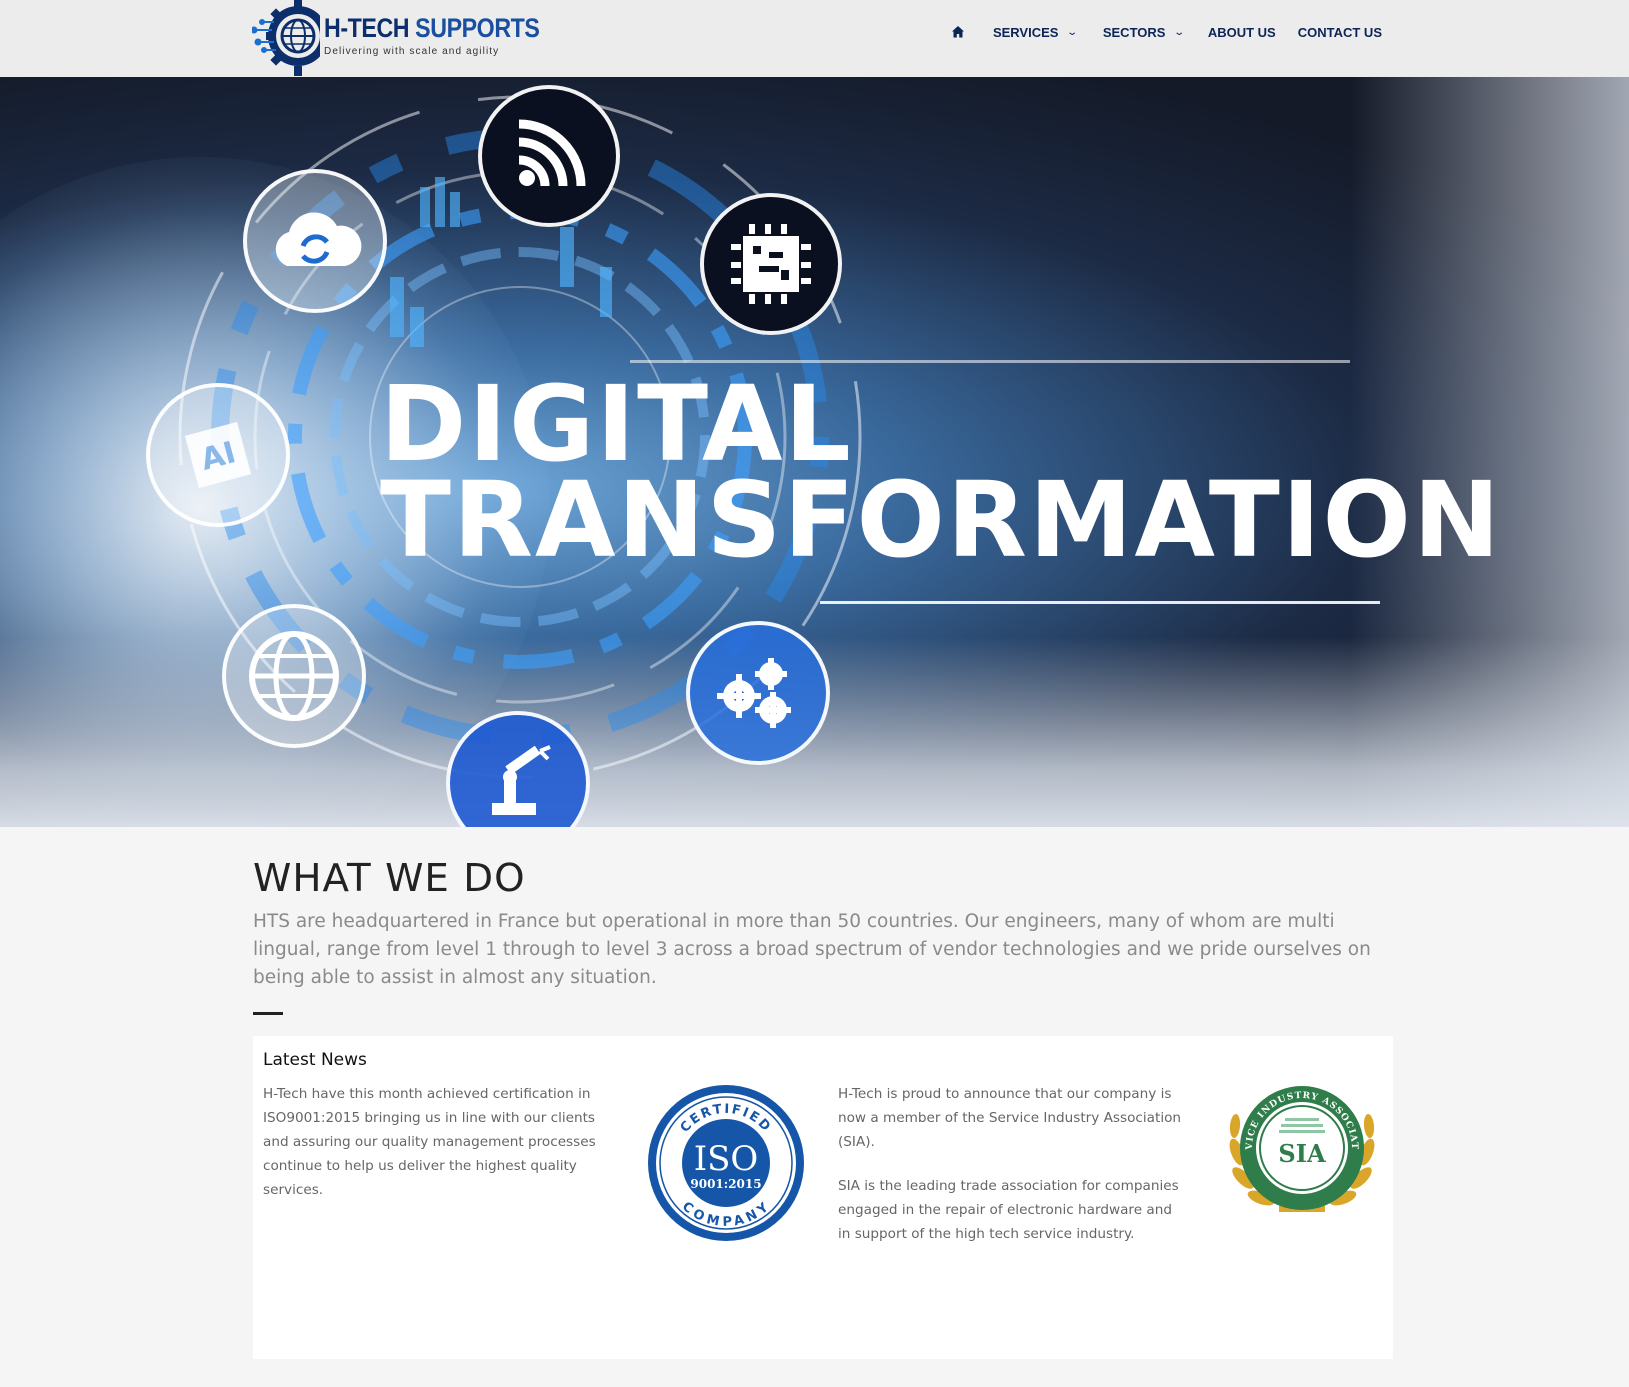 This screenshot has width=1629, height=1387. I want to click on nav-about: ABOUT US, so click(1242, 32).